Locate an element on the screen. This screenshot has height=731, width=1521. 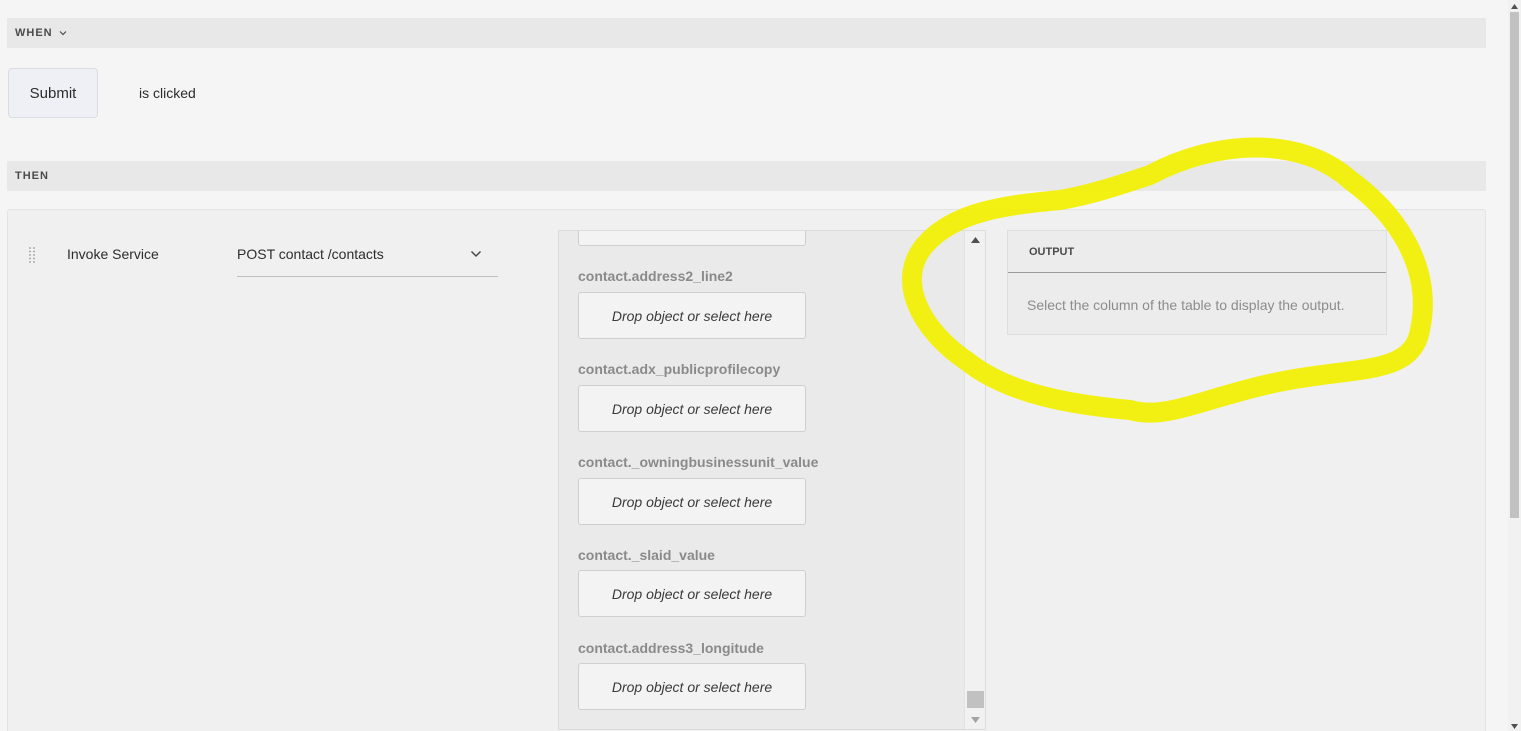
fields-scrollbar is located at coordinates (974, 480).